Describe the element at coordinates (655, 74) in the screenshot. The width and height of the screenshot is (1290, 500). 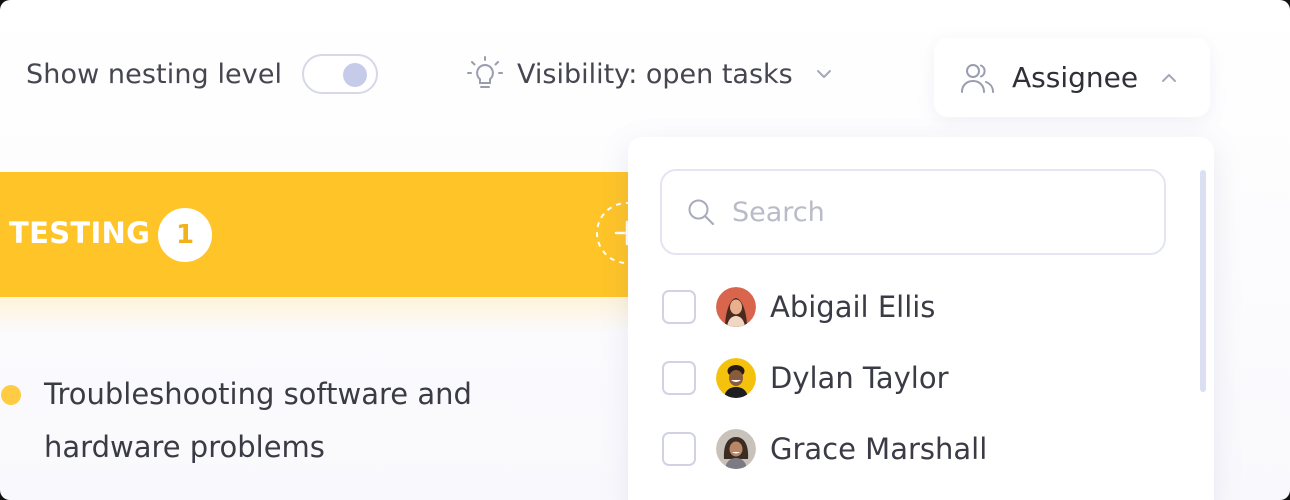
I see `visibility-label: Visibility: open tasks` at that location.